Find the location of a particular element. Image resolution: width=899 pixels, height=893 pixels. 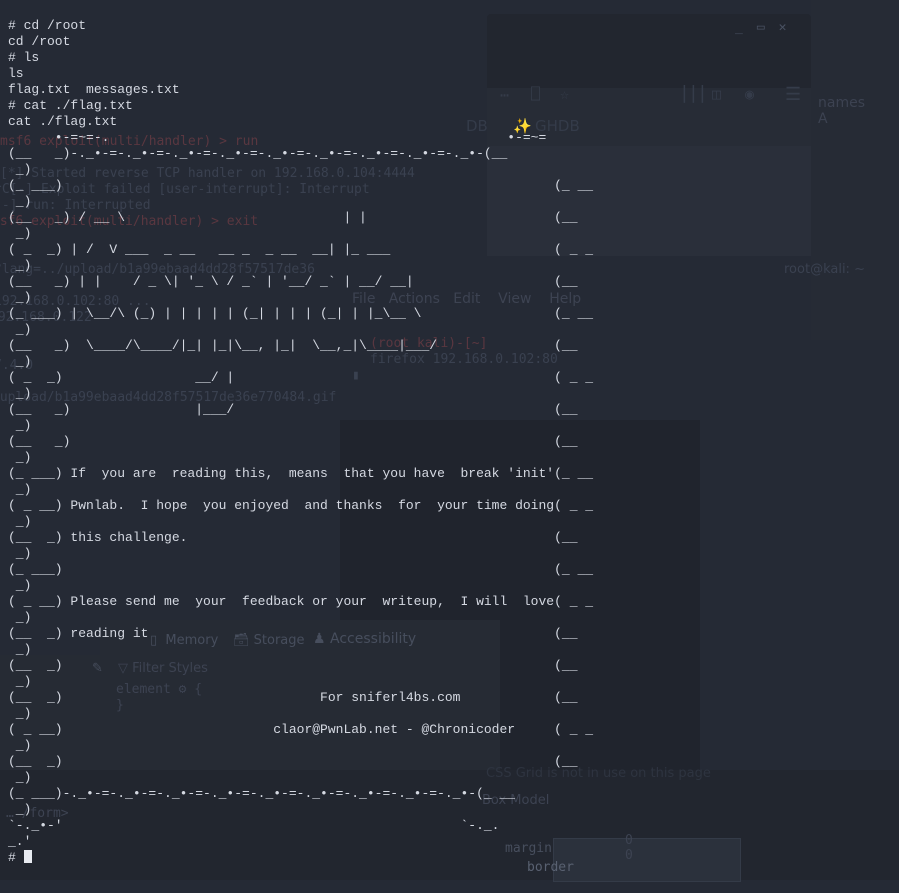

terminal-line: ( _ _) __/ | ( _ _ is located at coordinates (301, 377).